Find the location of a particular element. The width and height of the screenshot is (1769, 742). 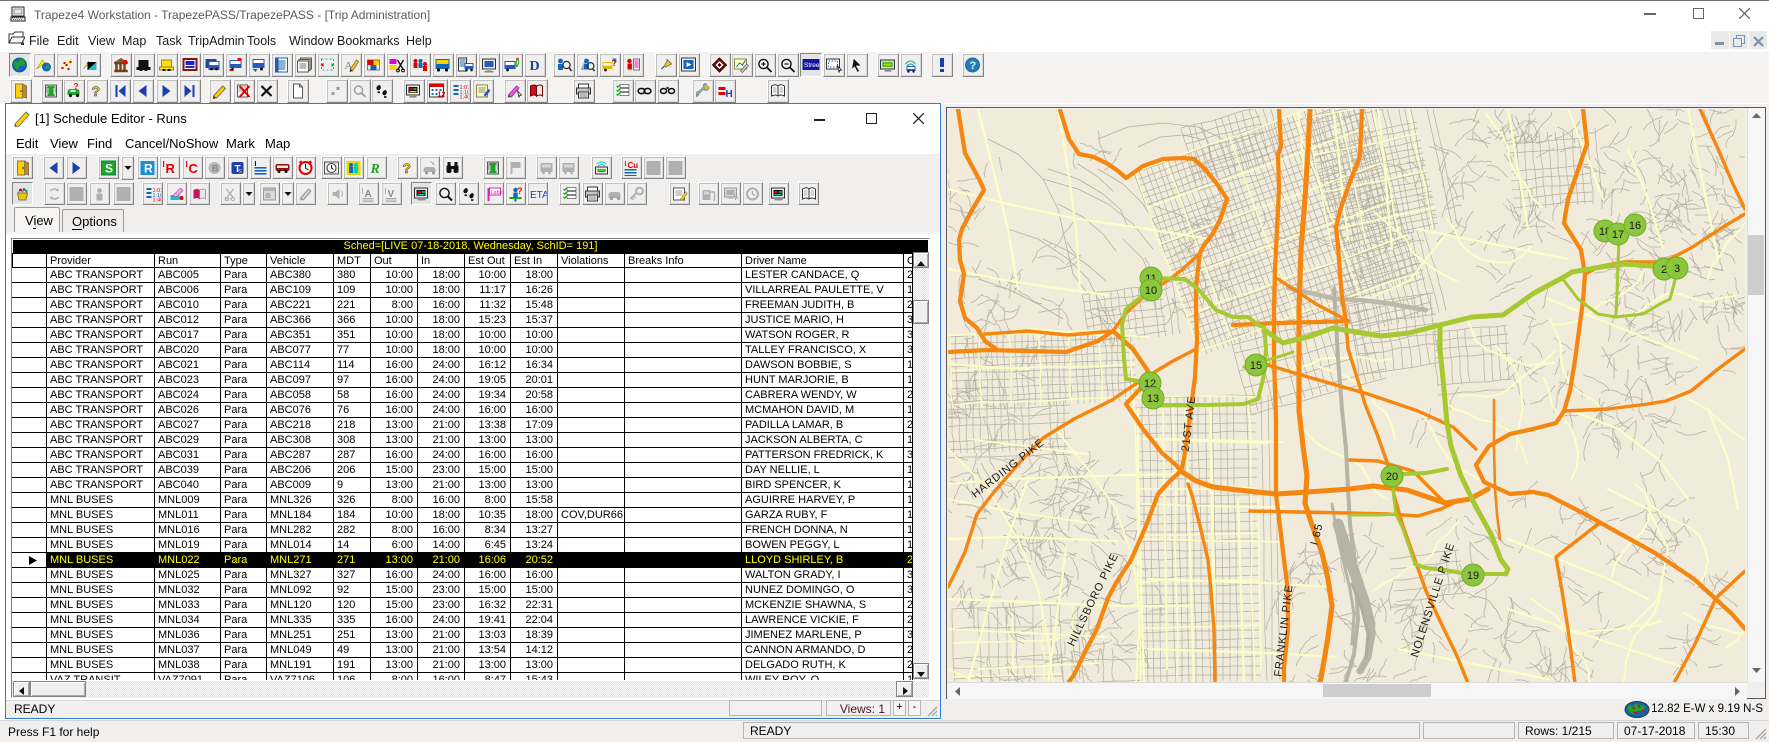

svg-text: Trn is located at coordinates (227, 199).